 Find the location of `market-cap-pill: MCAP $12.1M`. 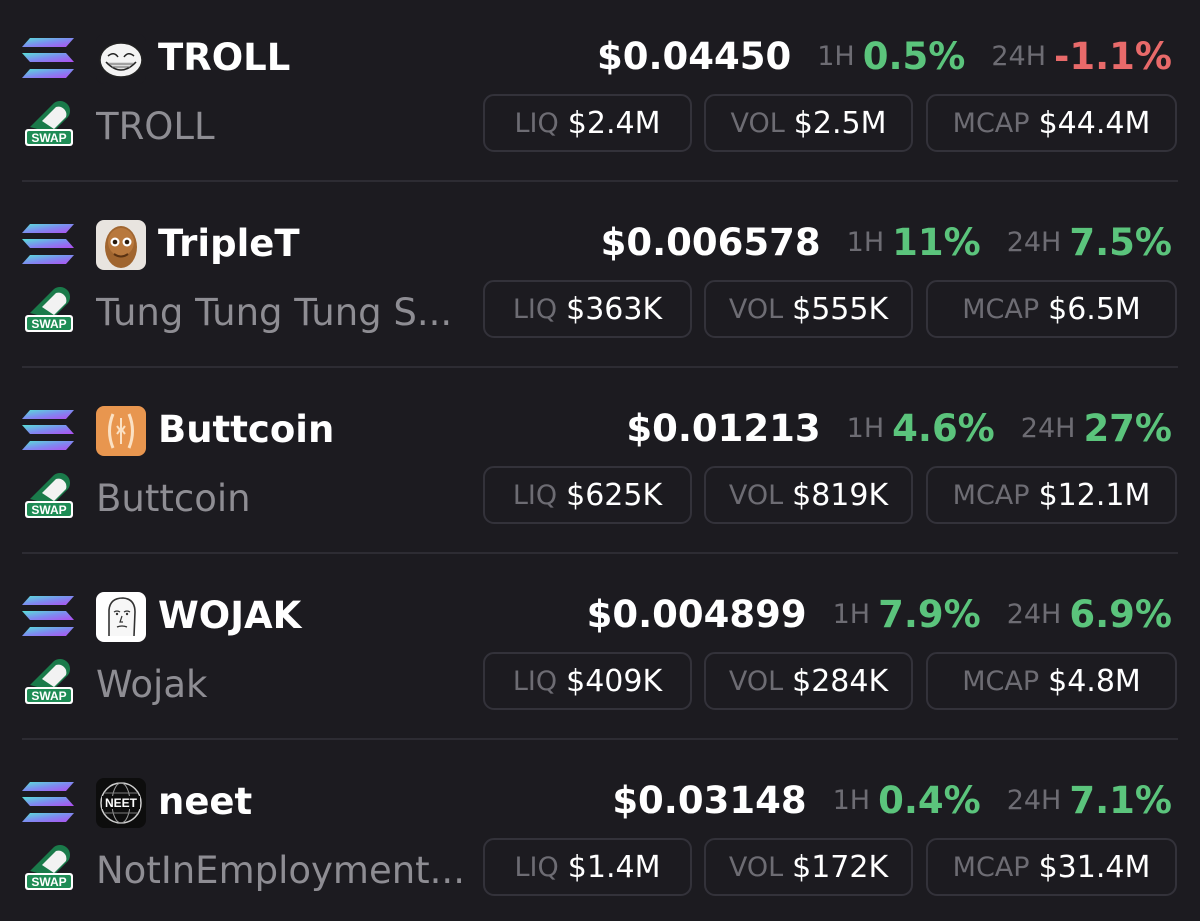

market-cap-pill: MCAP $12.1M is located at coordinates (1051, 495).